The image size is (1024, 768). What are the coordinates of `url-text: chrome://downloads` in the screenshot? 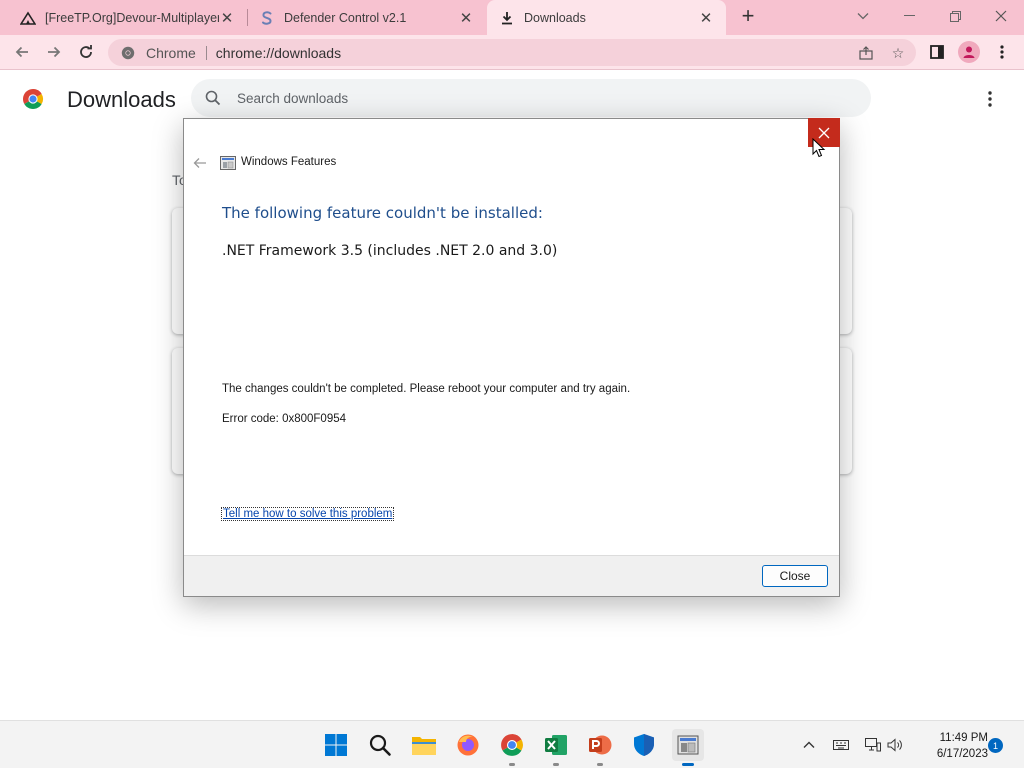 It's located at (278, 53).